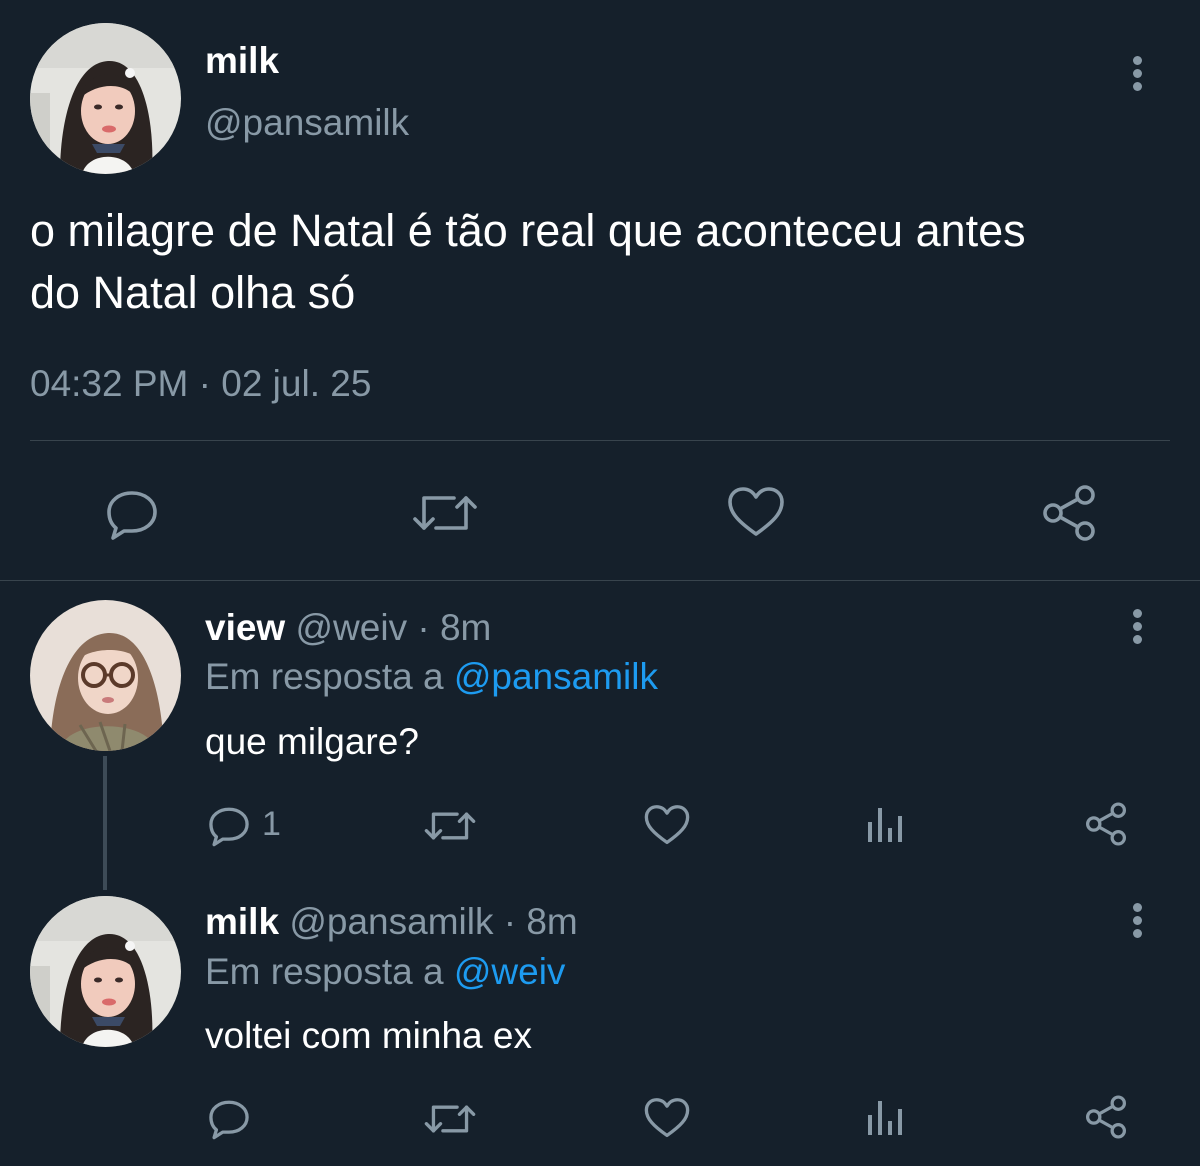 The width and height of the screenshot is (1200, 1166). I want to click on thread-connector-line, so click(105, 823).